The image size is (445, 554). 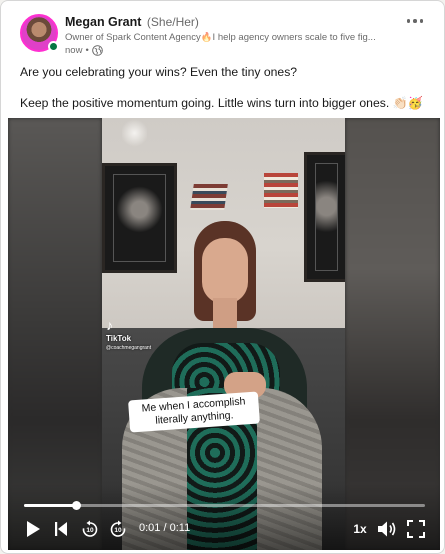 I want to click on duration: 0:11, so click(x=180, y=528).